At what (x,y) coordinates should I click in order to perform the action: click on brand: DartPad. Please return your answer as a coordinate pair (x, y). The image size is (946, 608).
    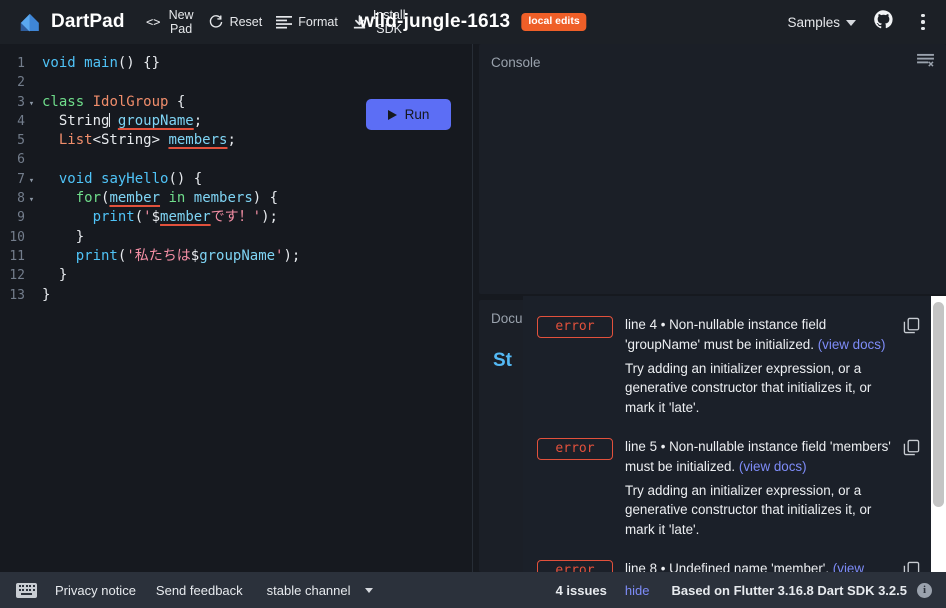
    Looking at the image, I should click on (70, 22).